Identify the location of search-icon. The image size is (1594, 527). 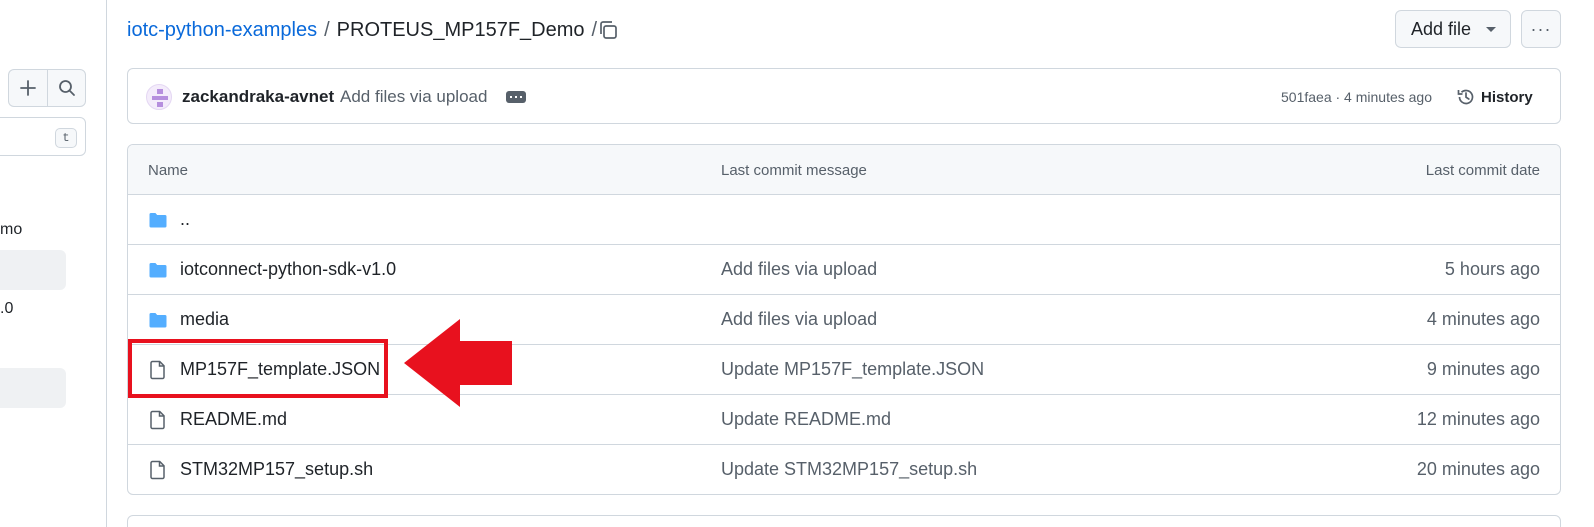
(66, 88).